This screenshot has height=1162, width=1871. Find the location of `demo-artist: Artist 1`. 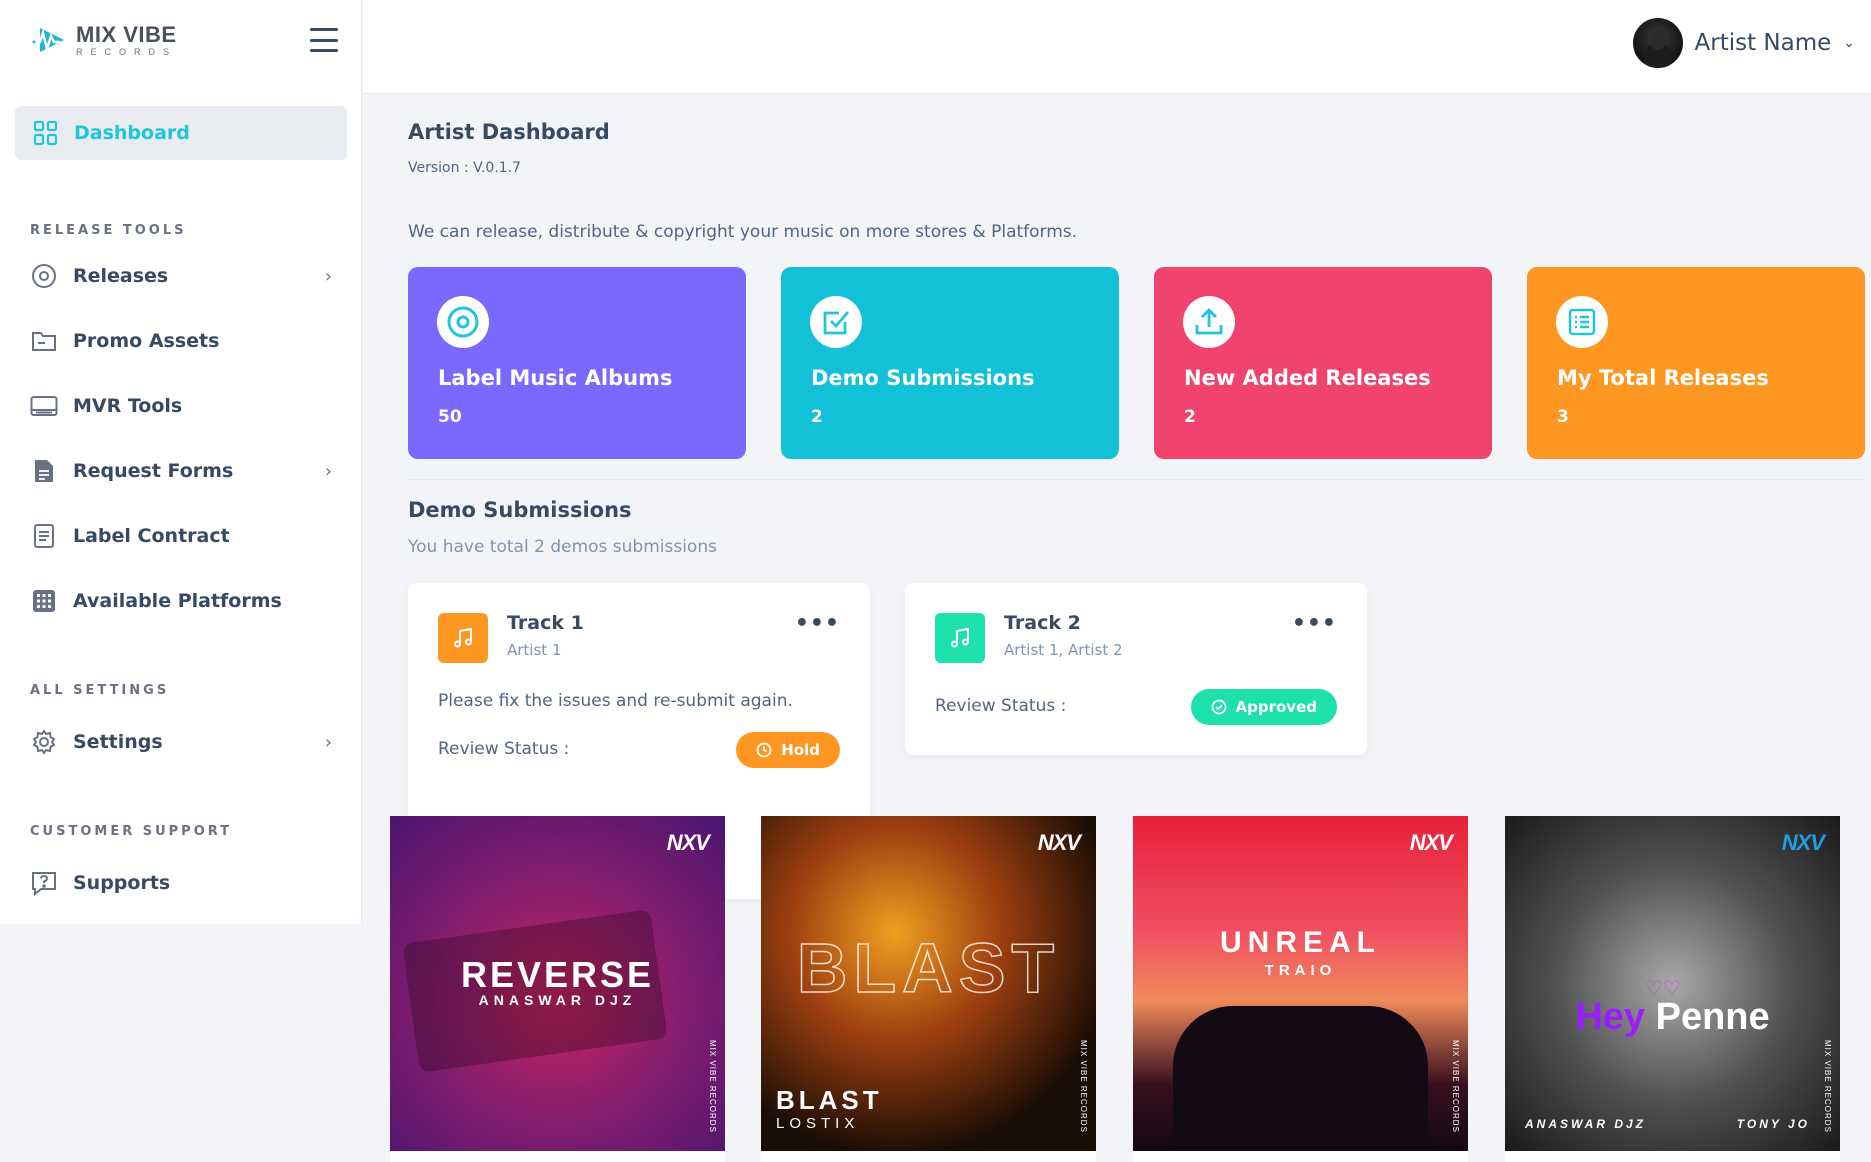

demo-artist: Artist 1 is located at coordinates (534, 650).